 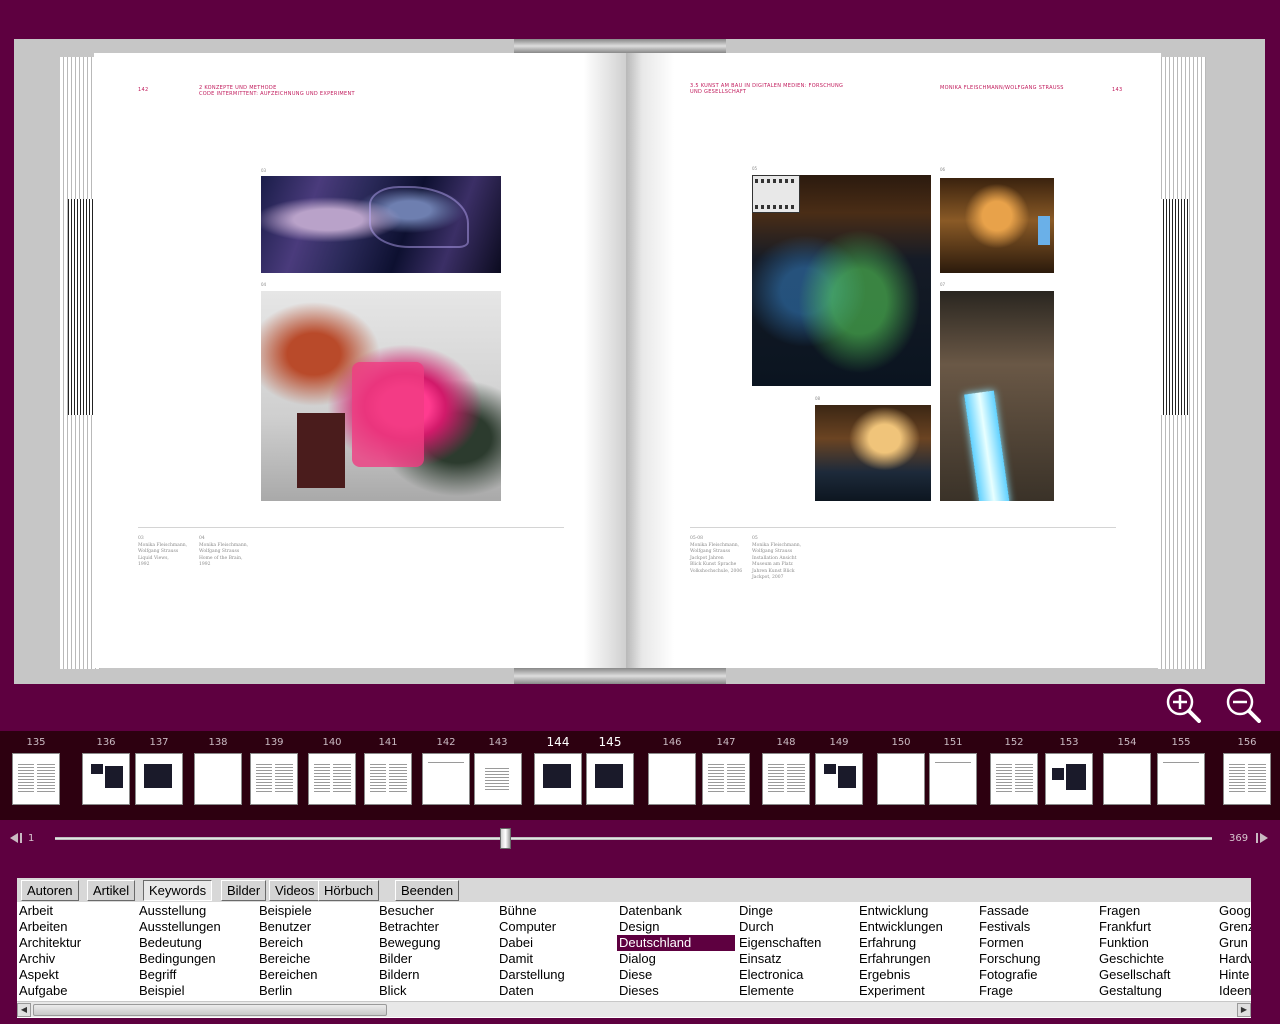 I want to click on keyword-item: Bedingungen, so click(x=176, y=959).